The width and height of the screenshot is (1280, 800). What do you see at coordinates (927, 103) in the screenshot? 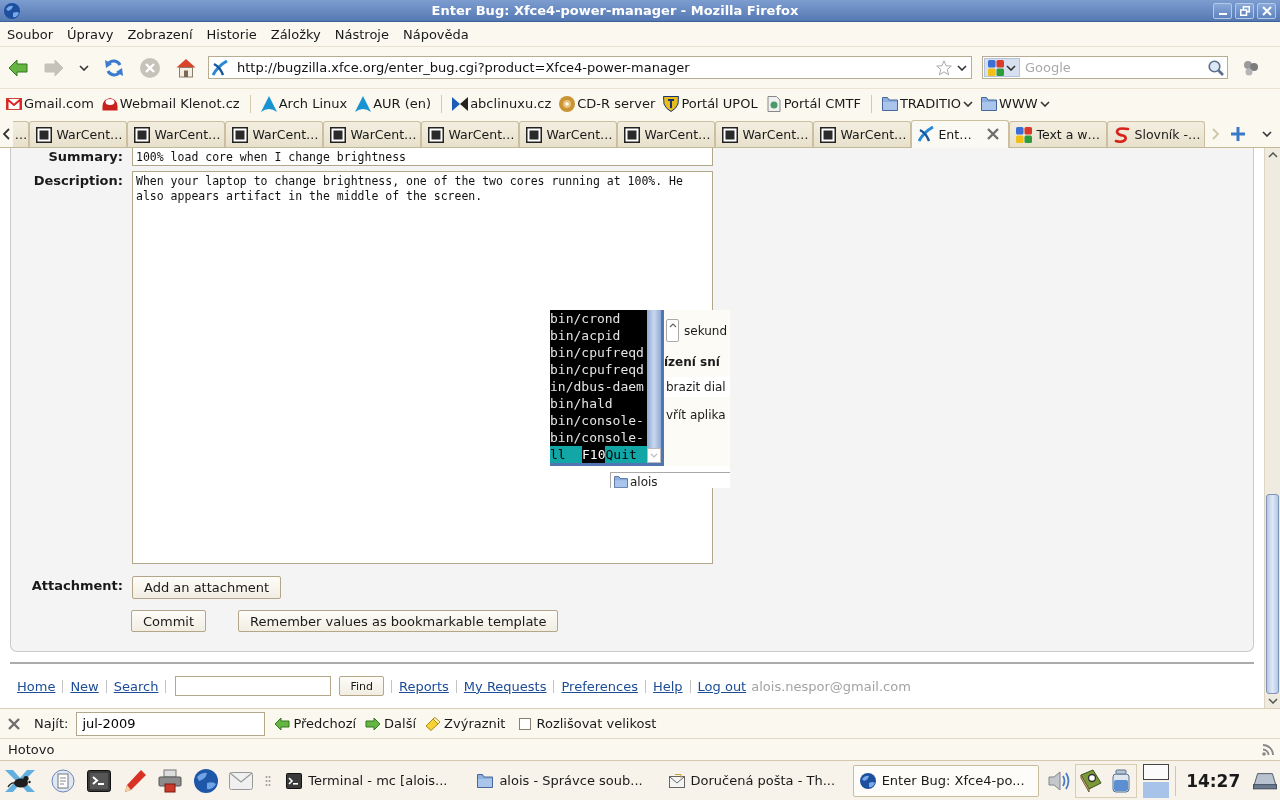
I see `bookmark-folder: TRADITIO` at bounding box center [927, 103].